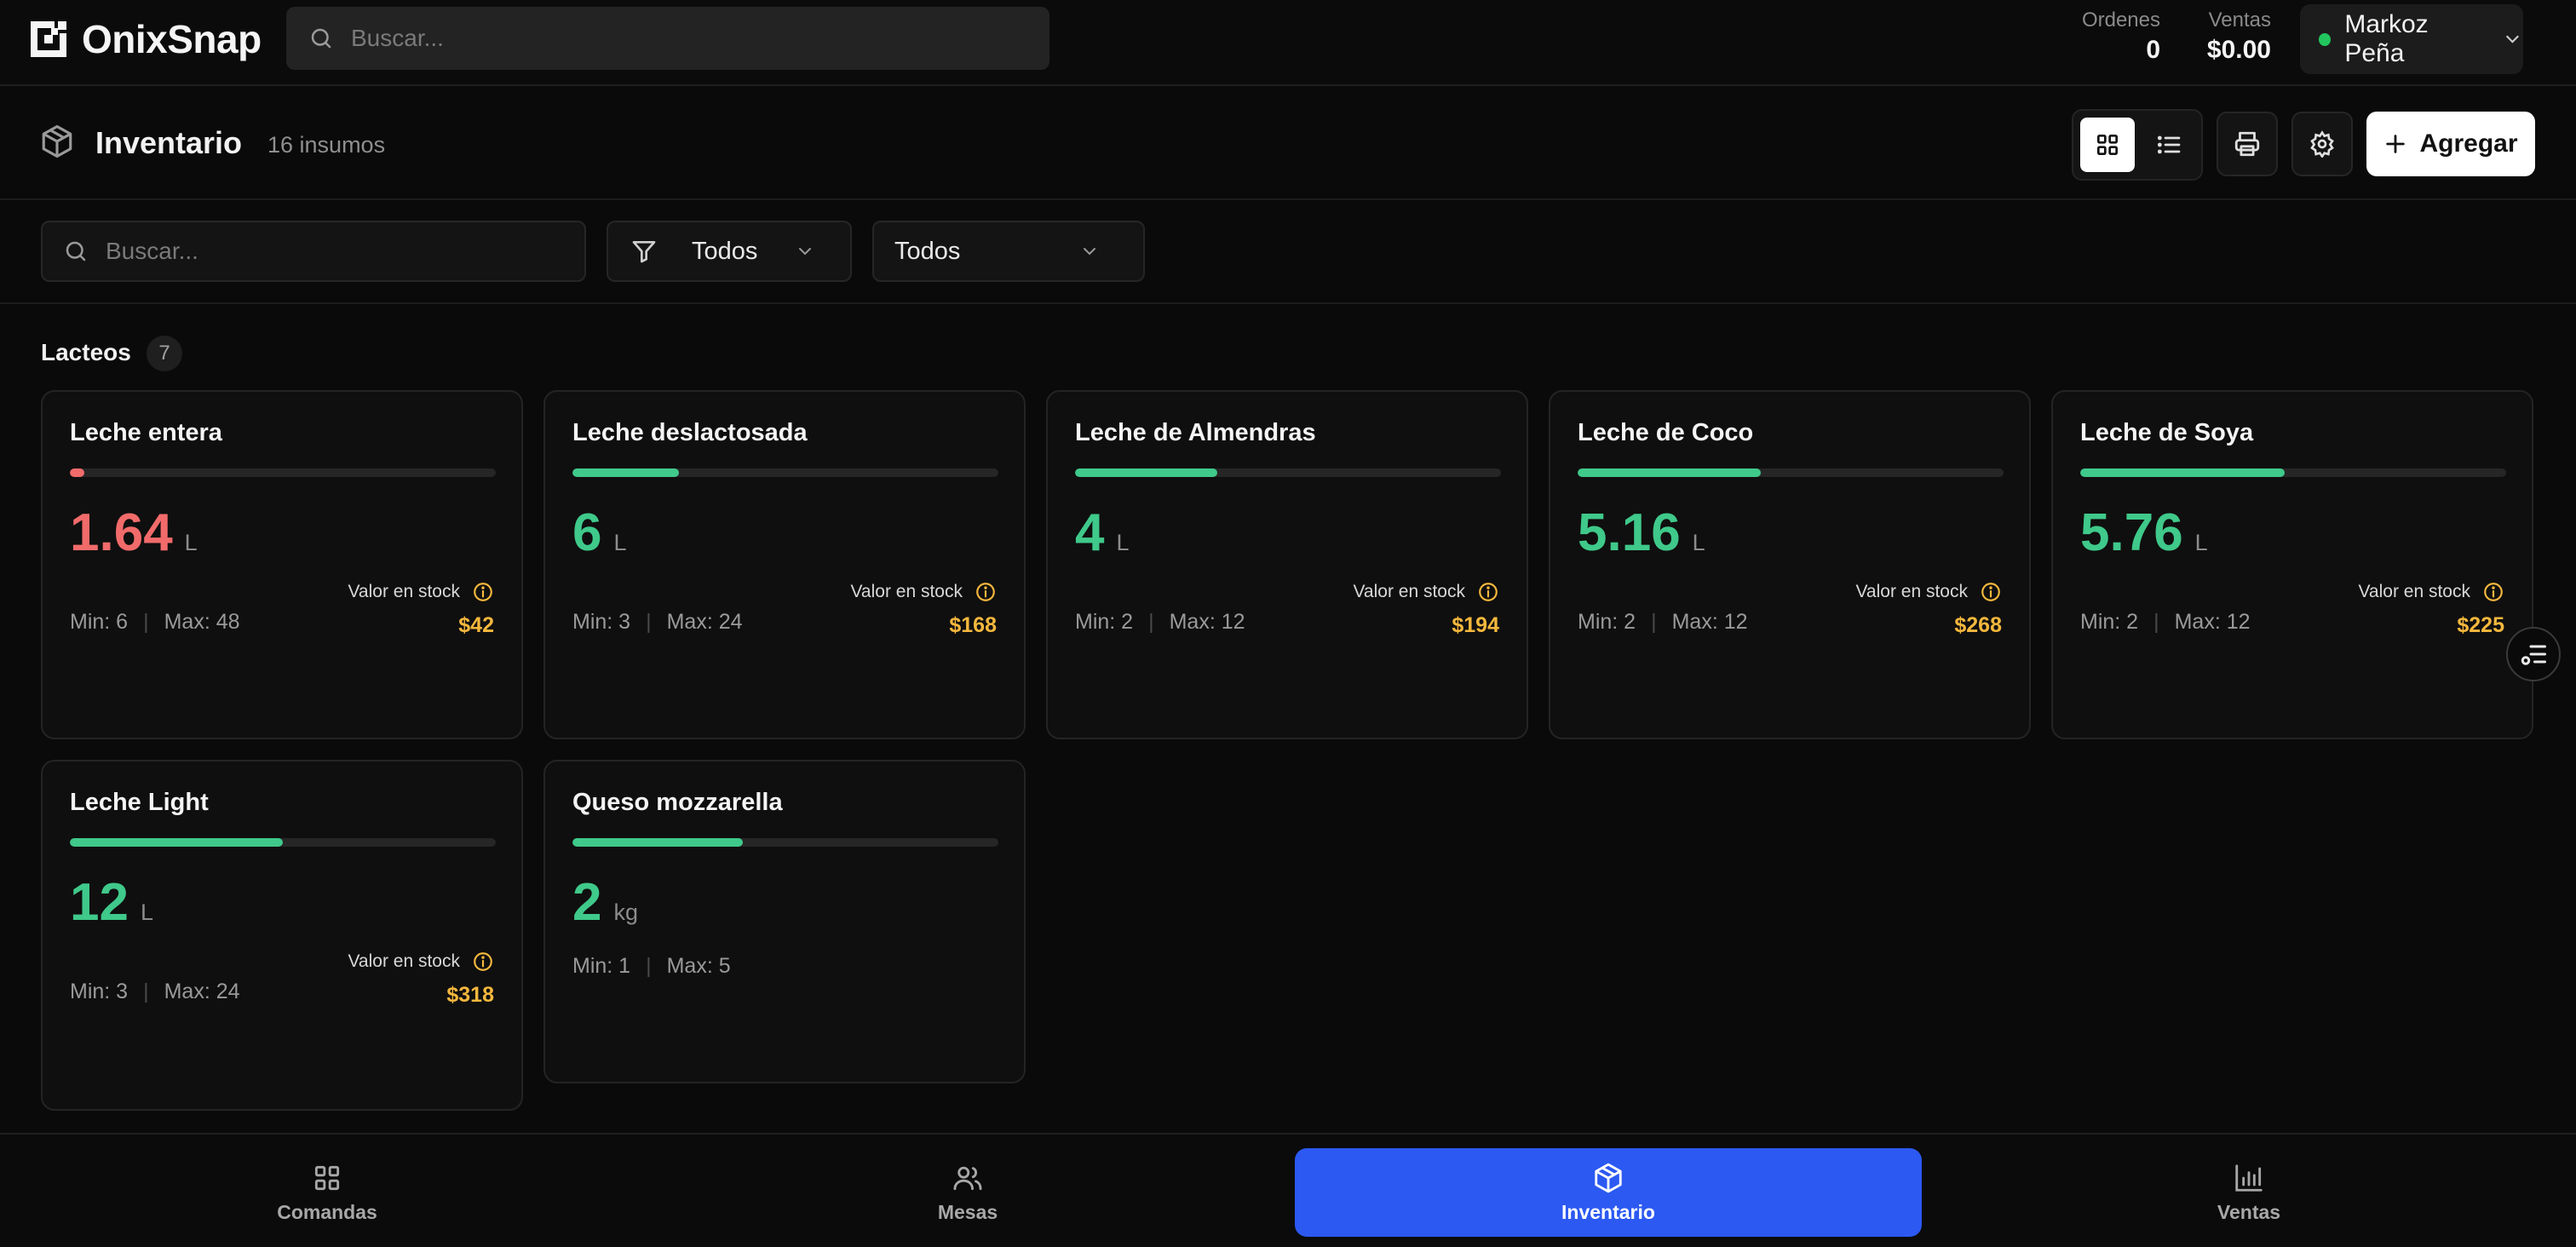 Image resolution: width=2576 pixels, height=1247 pixels. What do you see at coordinates (968, 1211) in the screenshot?
I see `nav-label: Mesas` at bounding box center [968, 1211].